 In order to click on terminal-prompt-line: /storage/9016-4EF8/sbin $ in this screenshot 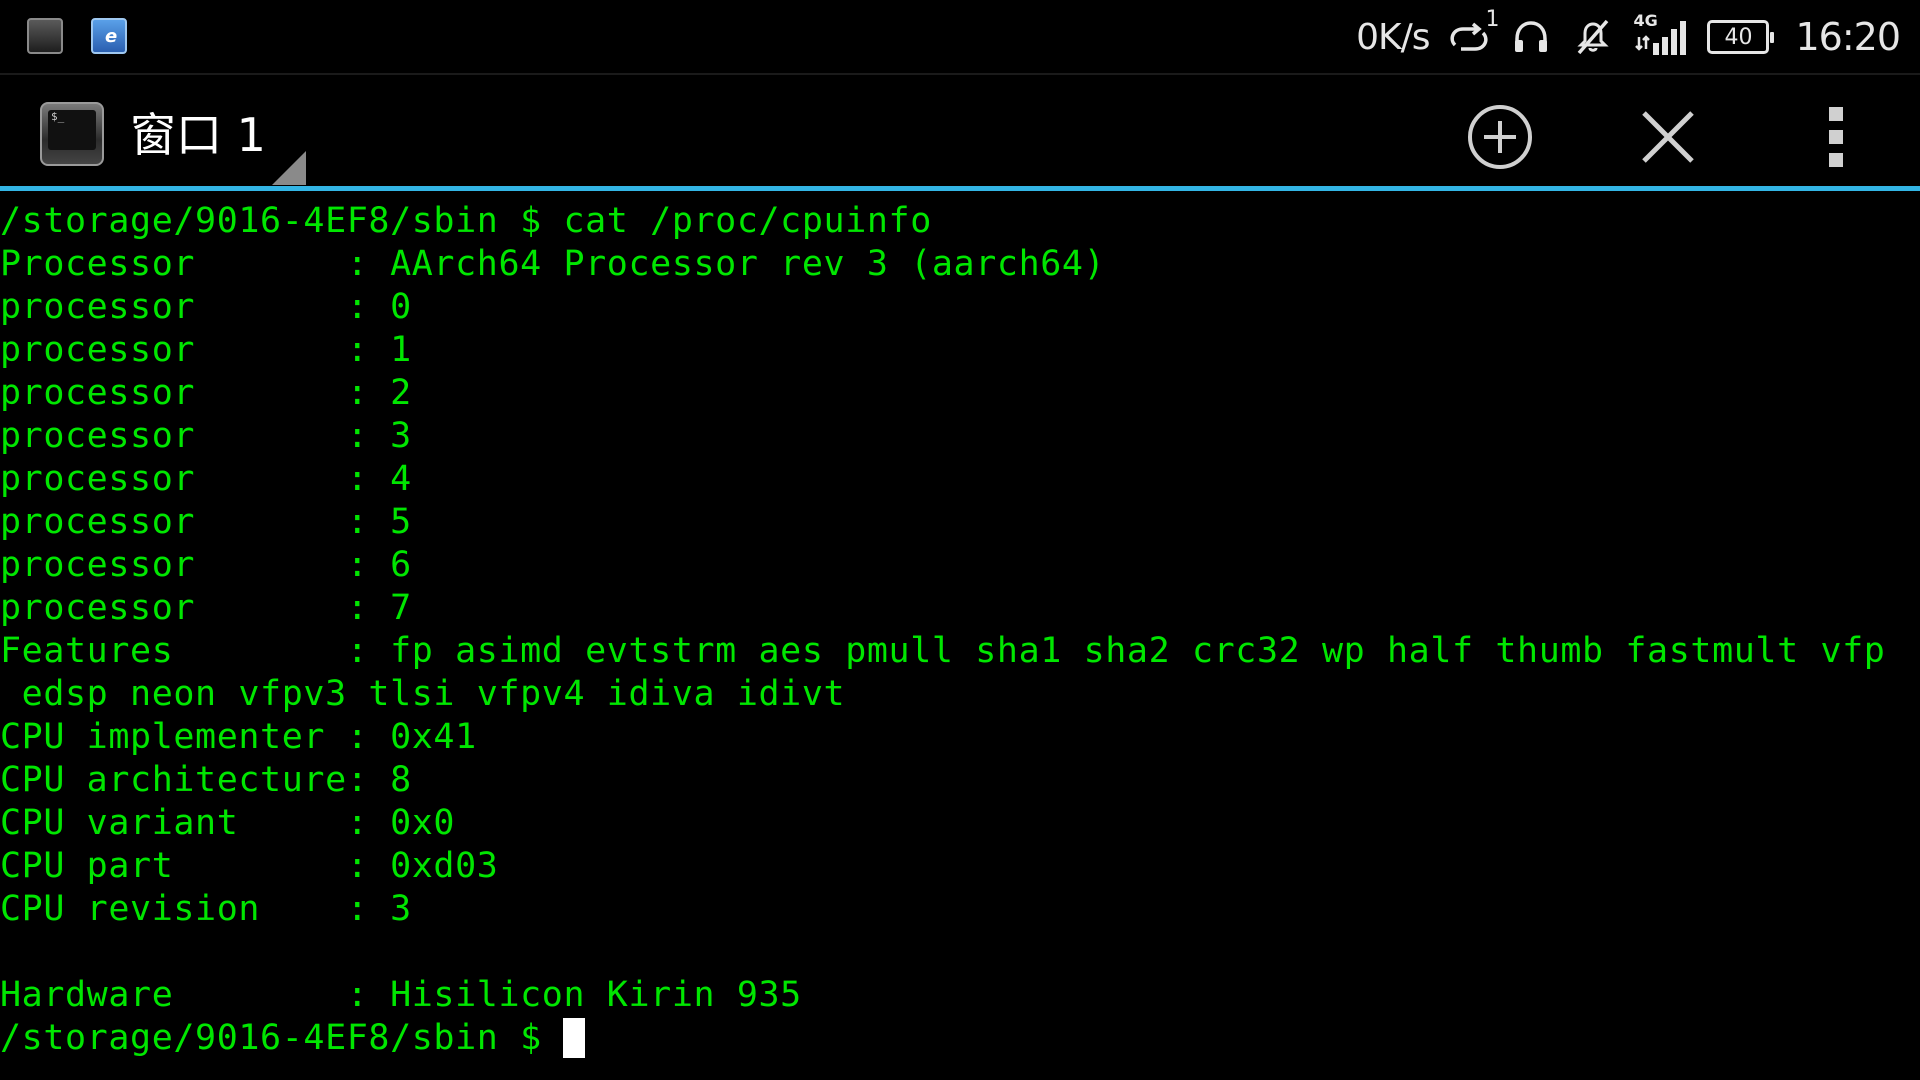, I will do `click(960, 1038)`.